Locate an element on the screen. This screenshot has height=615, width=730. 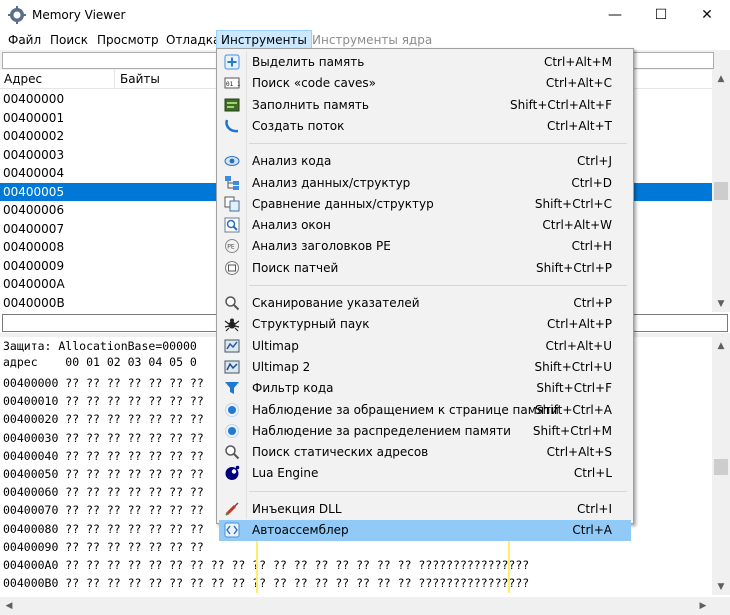
hex-row: 00400020 ?? ?? ?? ?? ?? ?? ?? is located at coordinates (103, 419).